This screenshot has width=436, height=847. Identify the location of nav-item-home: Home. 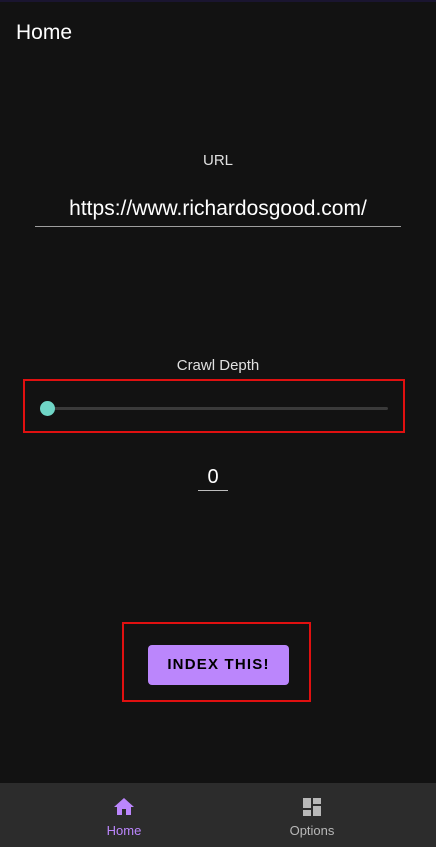
(124, 815).